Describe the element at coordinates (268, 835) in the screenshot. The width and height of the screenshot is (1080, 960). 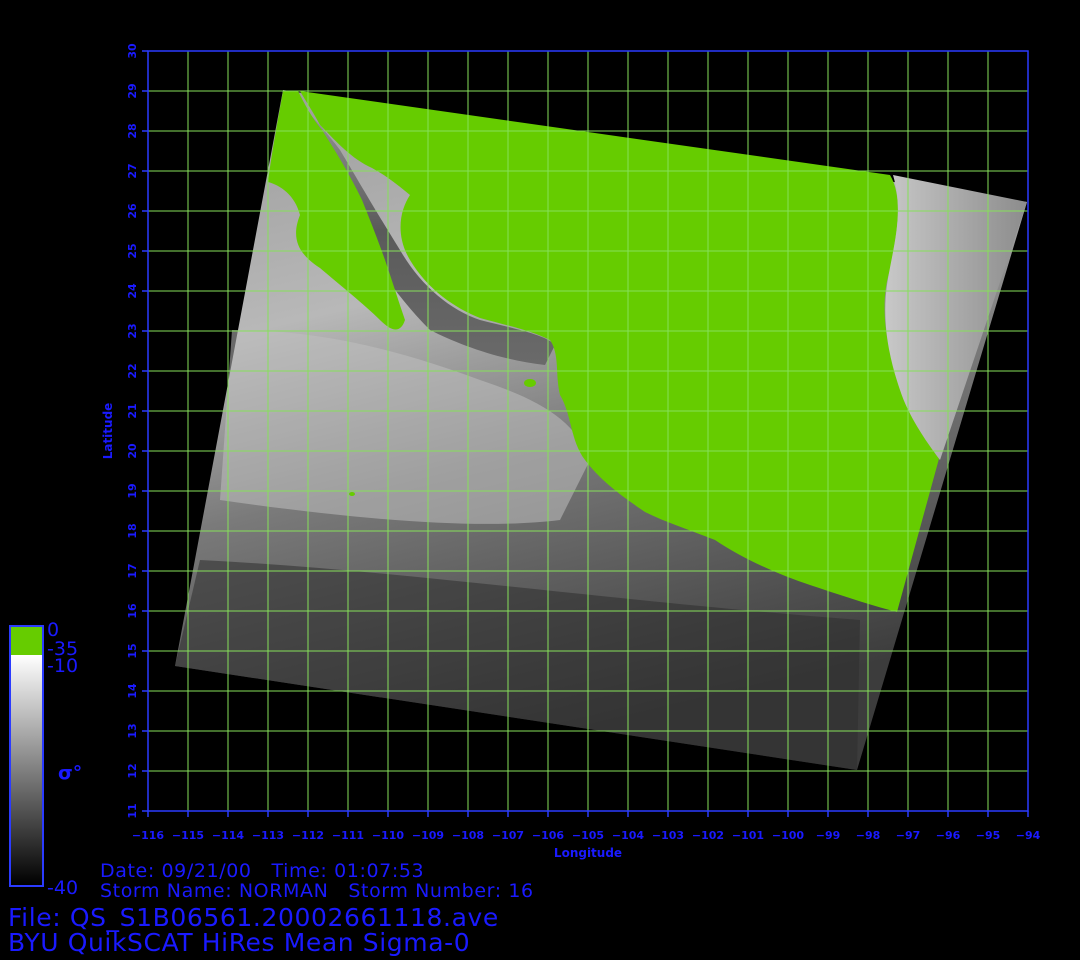
I see `x-tick-label: −113` at that location.